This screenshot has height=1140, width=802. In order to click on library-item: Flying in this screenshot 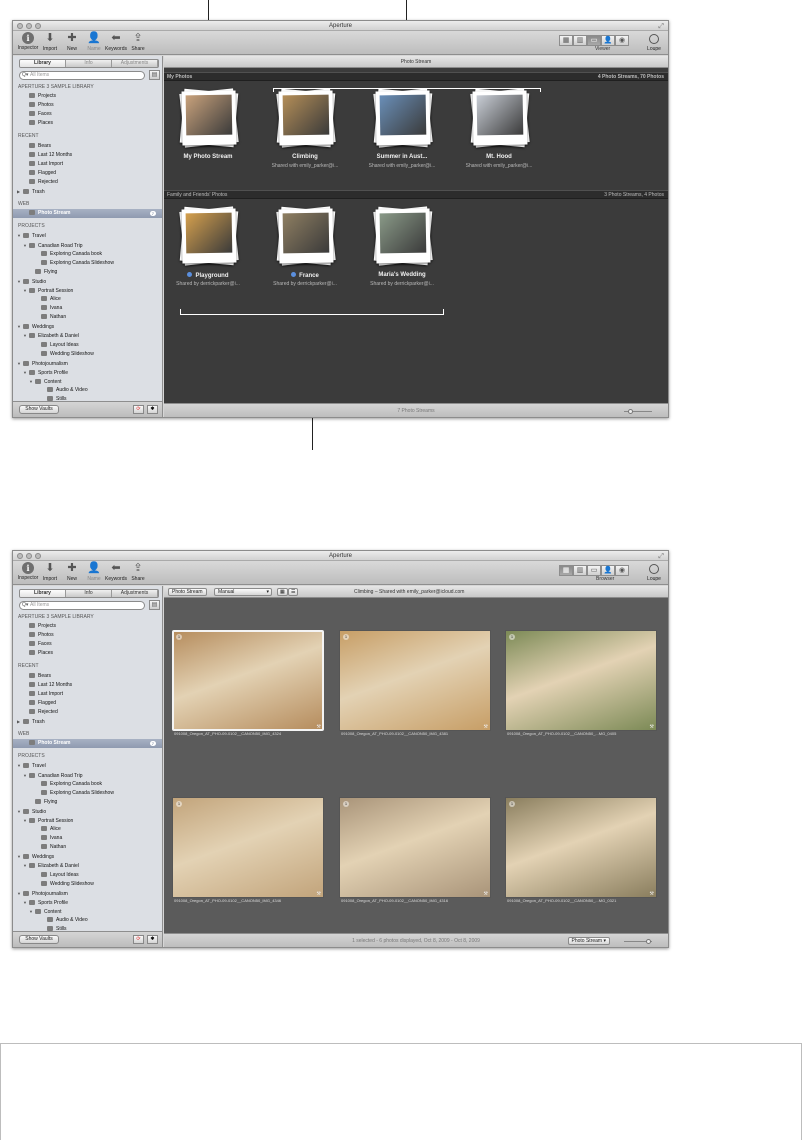, I will do `click(87, 802)`.